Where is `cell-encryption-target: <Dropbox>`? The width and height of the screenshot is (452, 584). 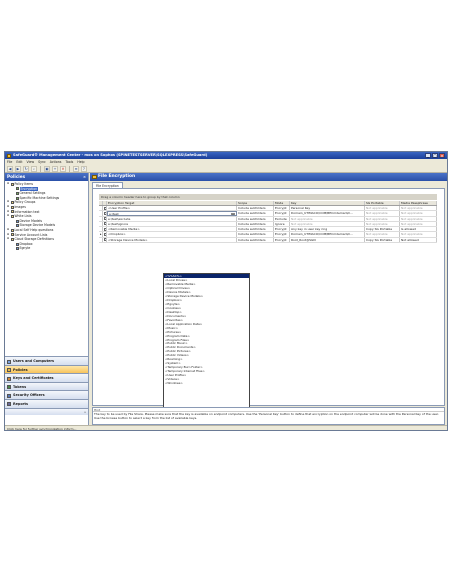 cell-encryption-target: <Dropbox> is located at coordinates (172, 234).